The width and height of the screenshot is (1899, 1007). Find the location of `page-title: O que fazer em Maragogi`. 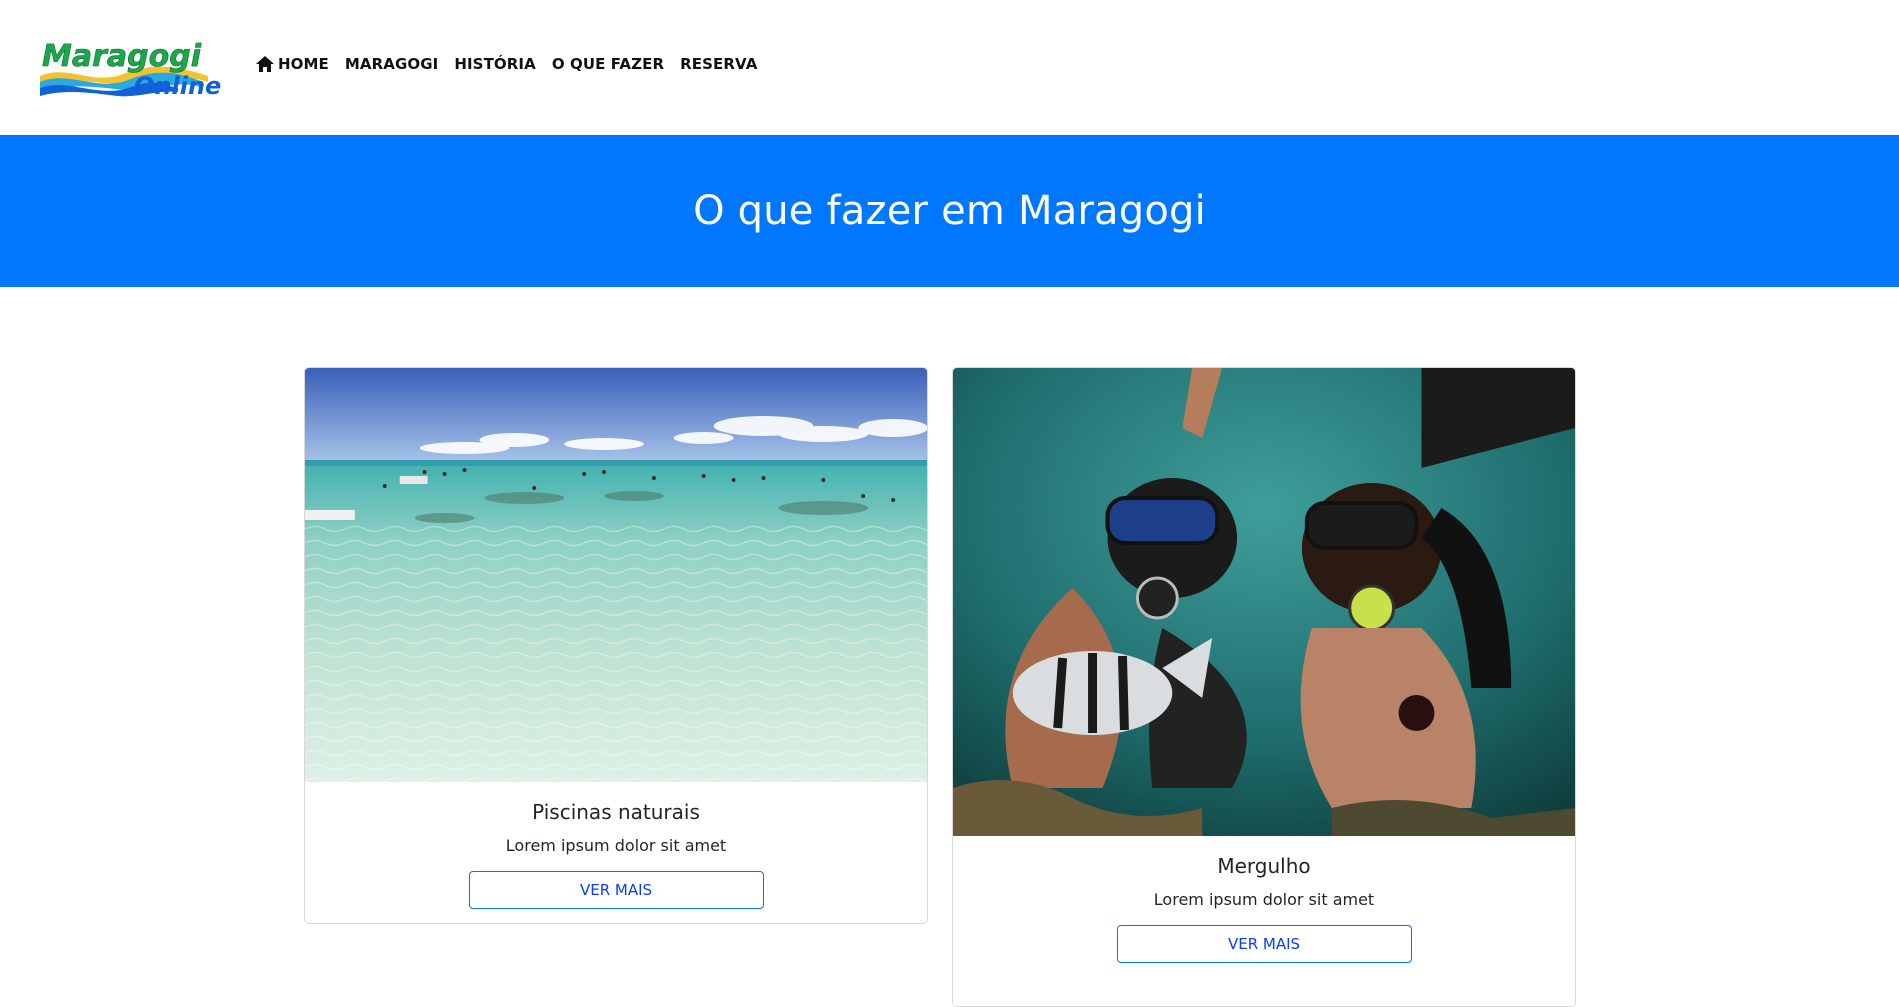

page-title: O que fazer em Maragogi is located at coordinates (949, 211).